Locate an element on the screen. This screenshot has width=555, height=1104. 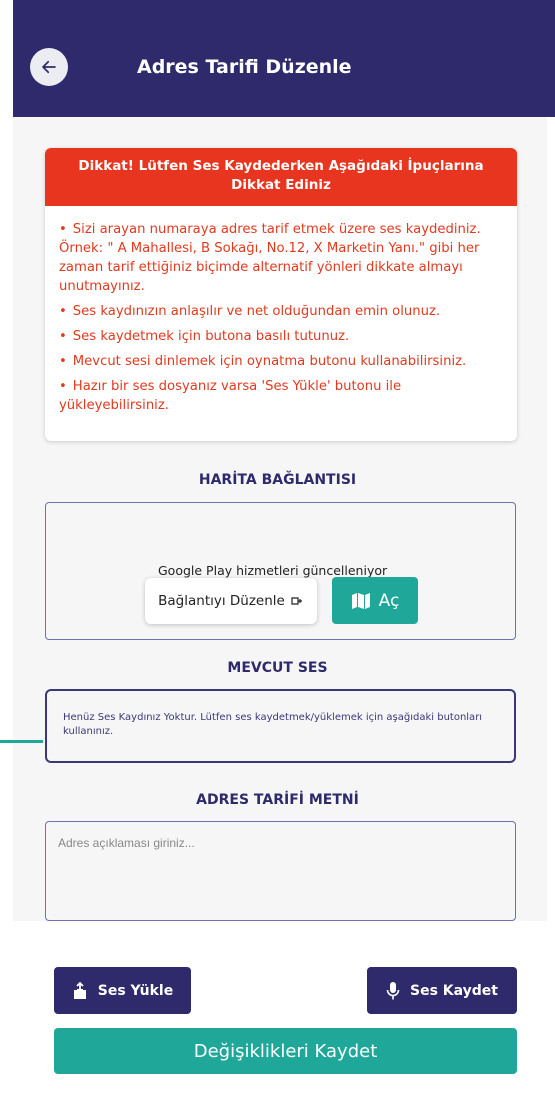
upload-audio-label: Ses Yükle is located at coordinates (135, 990).